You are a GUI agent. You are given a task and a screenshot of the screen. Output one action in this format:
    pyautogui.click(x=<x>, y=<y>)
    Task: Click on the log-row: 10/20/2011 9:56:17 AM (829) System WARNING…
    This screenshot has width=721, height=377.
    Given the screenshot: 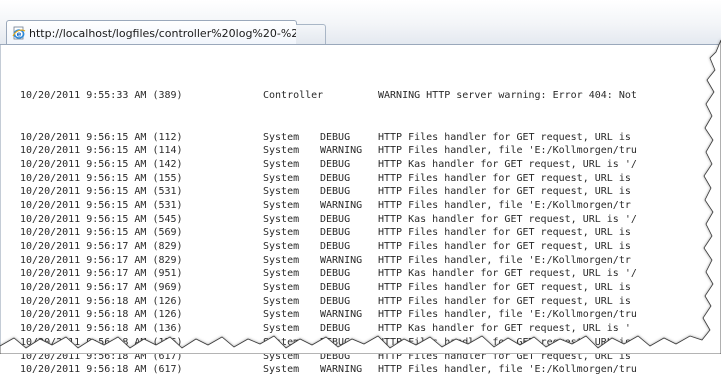 What is the action you would take?
    pyautogui.click(x=328, y=261)
    